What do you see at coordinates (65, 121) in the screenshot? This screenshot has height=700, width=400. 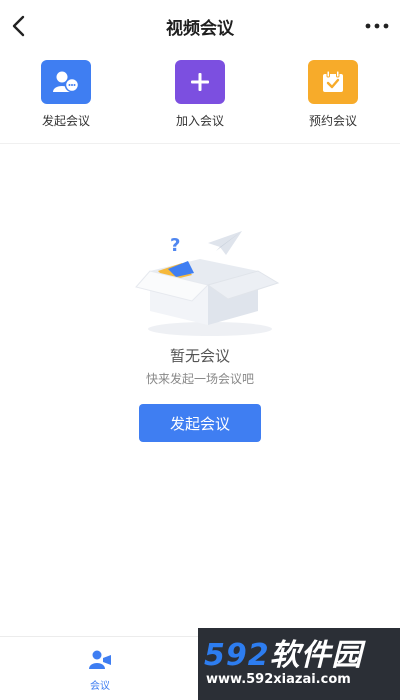 I see `start-meeting-label: 发起会议` at bounding box center [65, 121].